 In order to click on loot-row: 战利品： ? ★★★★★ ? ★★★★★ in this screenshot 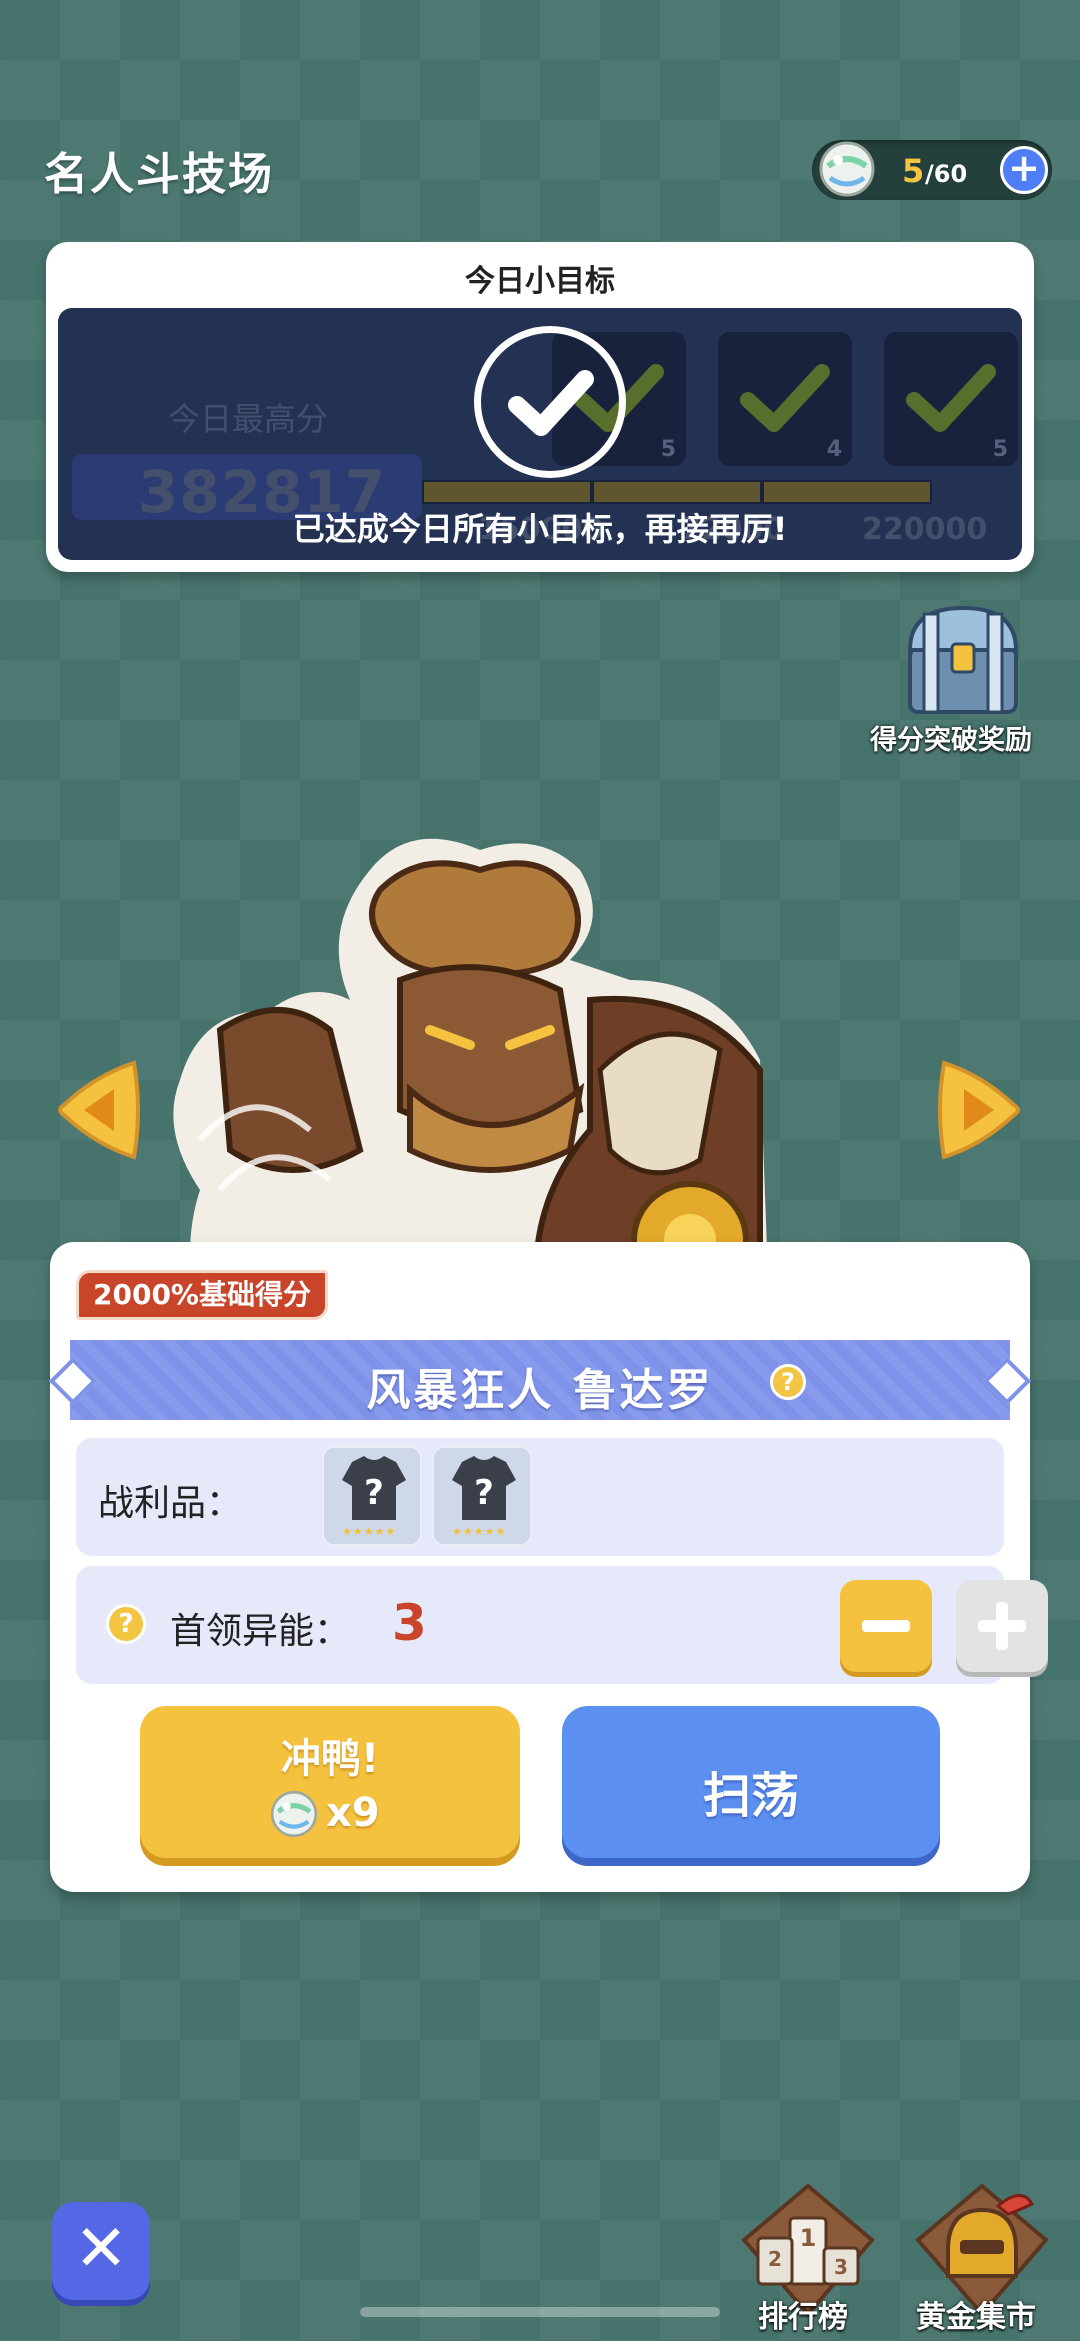, I will do `click(540, 1497)`.